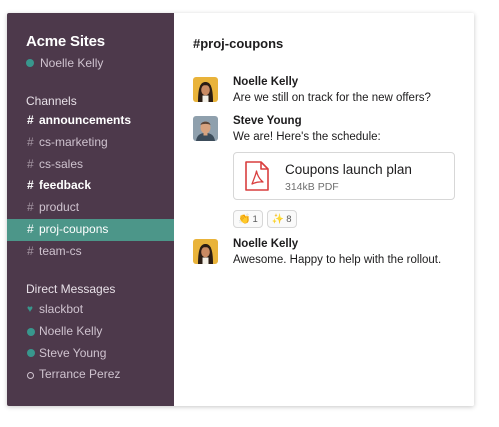 This screenshot has height=427, width=499. Describe the element at coordinates (71, 330) in the screenshot. I see `dm-label: Noelle Kelly` at that location.